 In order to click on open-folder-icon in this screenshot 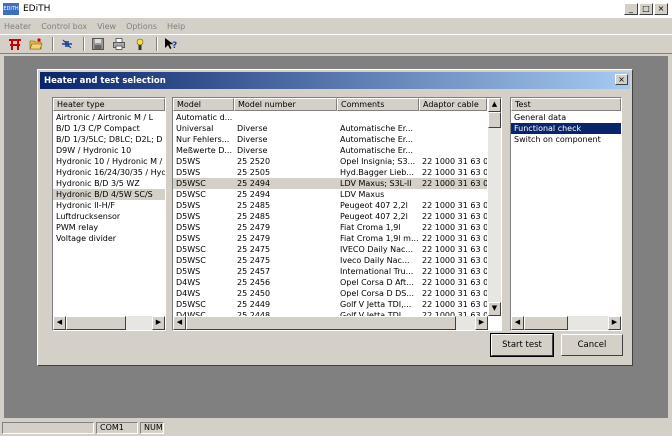, I will do `click(36, 44)`.